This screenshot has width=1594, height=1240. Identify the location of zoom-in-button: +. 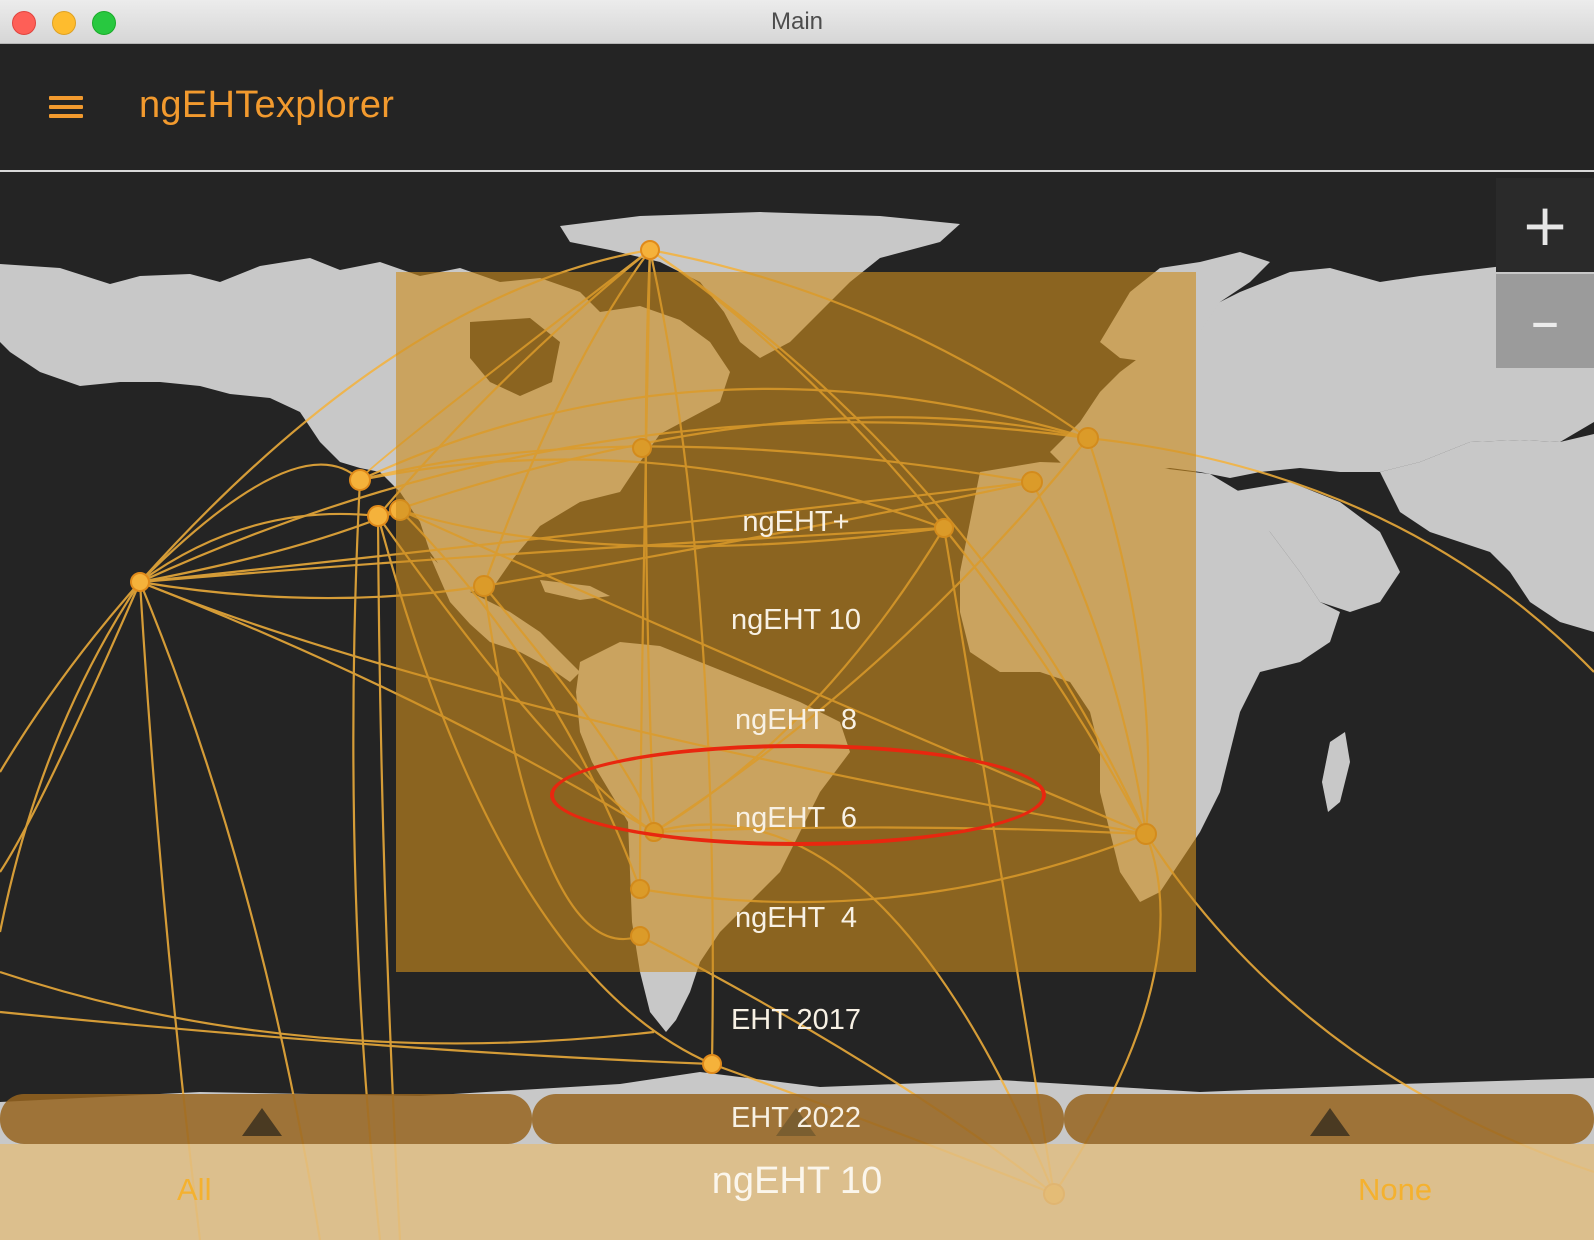
(1545, 225).